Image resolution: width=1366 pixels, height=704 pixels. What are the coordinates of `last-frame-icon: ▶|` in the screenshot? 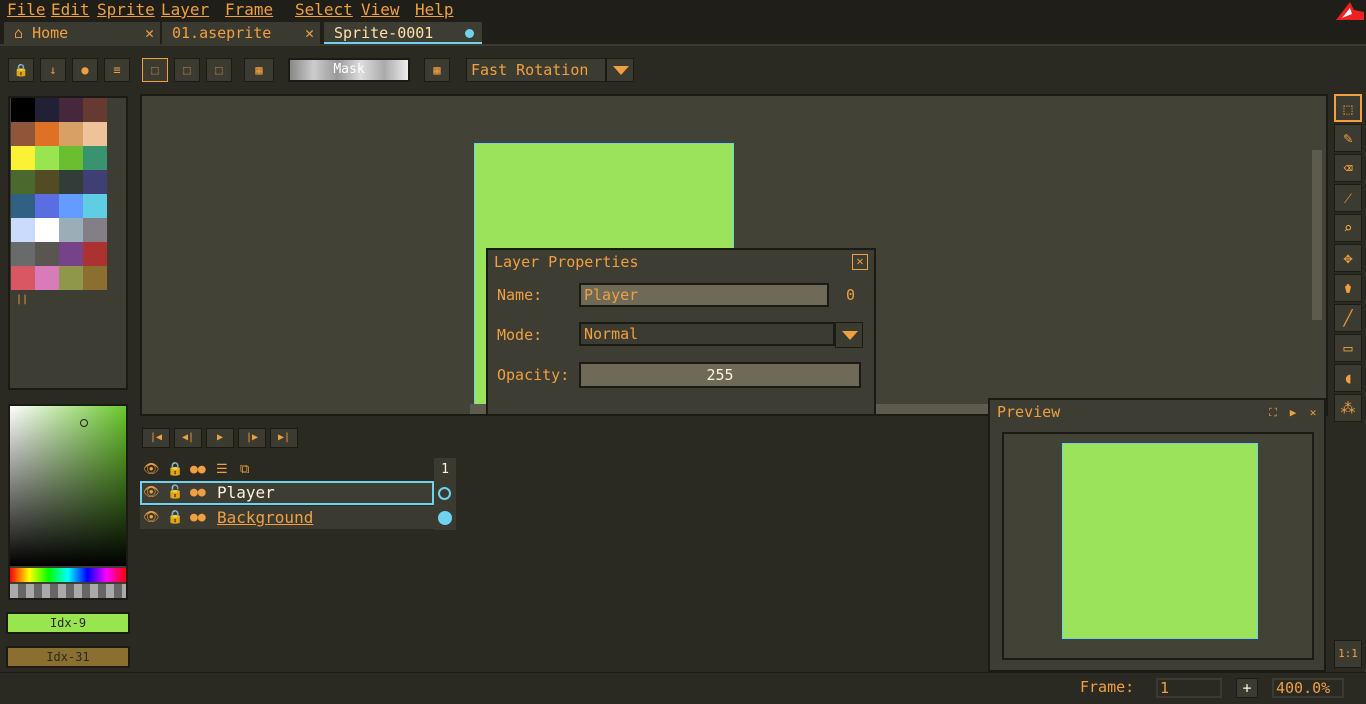 It's located at (284, 438).